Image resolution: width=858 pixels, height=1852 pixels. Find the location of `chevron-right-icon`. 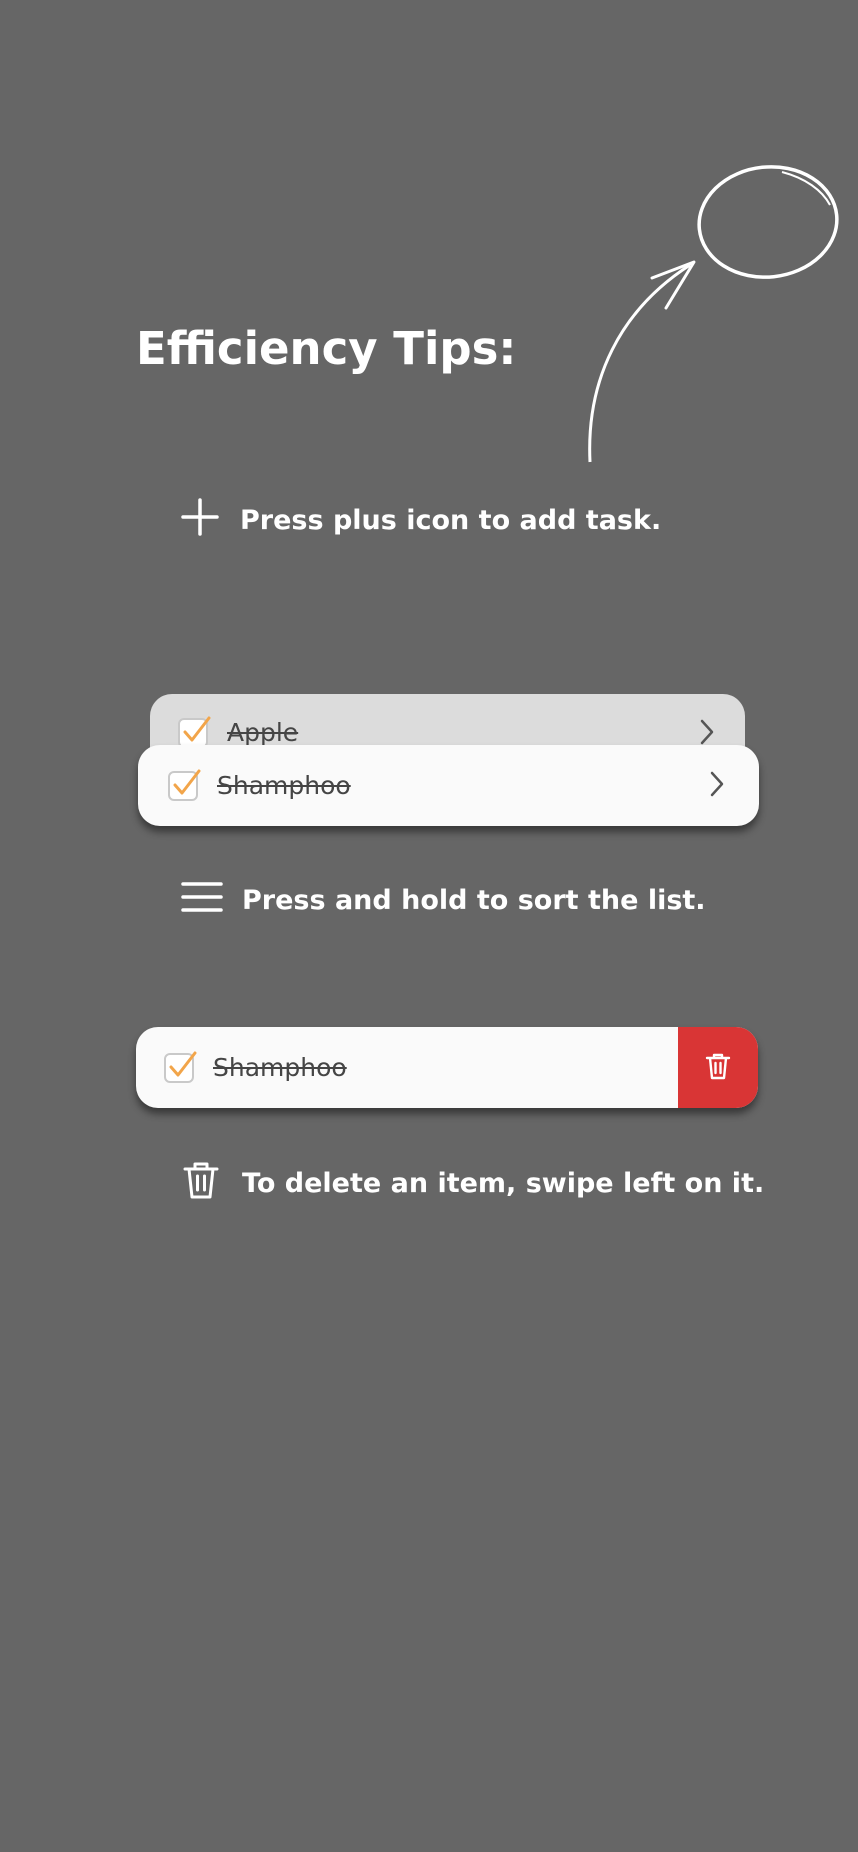

chevron-right-icon is located at coordinates (717, 786).